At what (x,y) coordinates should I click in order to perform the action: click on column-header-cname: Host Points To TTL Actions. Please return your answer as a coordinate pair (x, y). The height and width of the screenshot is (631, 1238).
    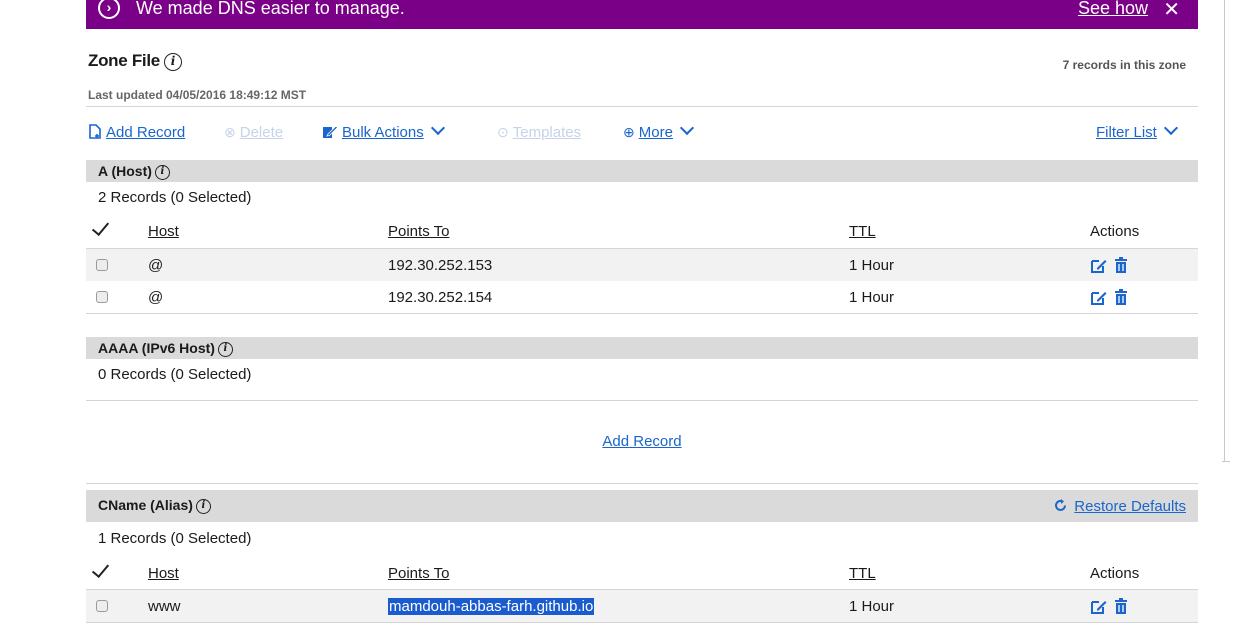
    Looking at the image, I should click on (642, 573).